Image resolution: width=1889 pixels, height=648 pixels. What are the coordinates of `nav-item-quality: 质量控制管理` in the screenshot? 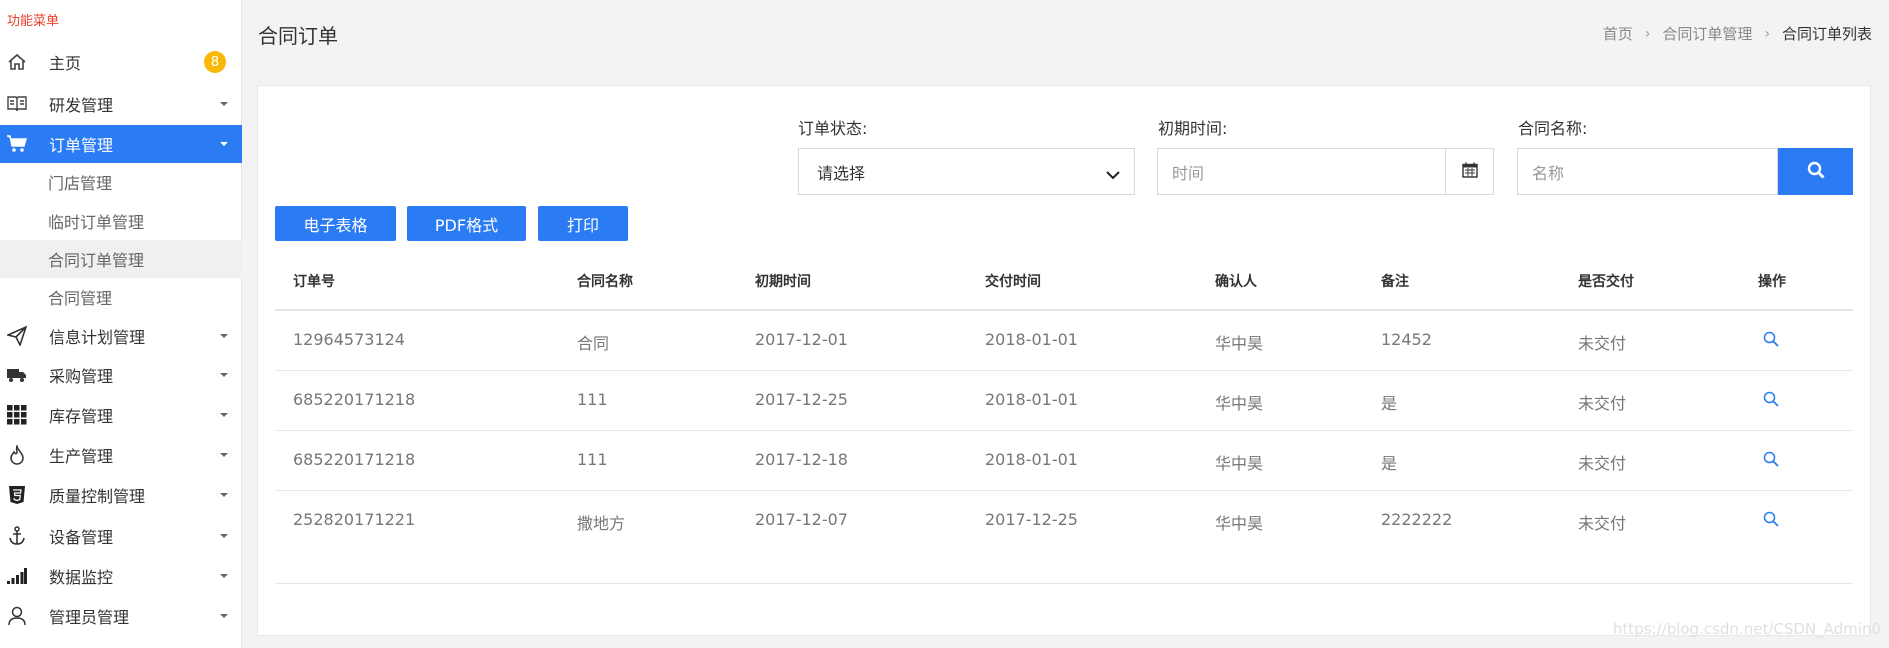 It's located at (121, 495).